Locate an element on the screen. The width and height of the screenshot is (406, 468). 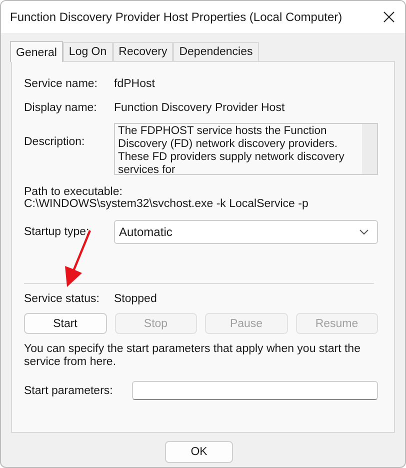
field-label: Start parameters: is located at coordinates (69, 390).